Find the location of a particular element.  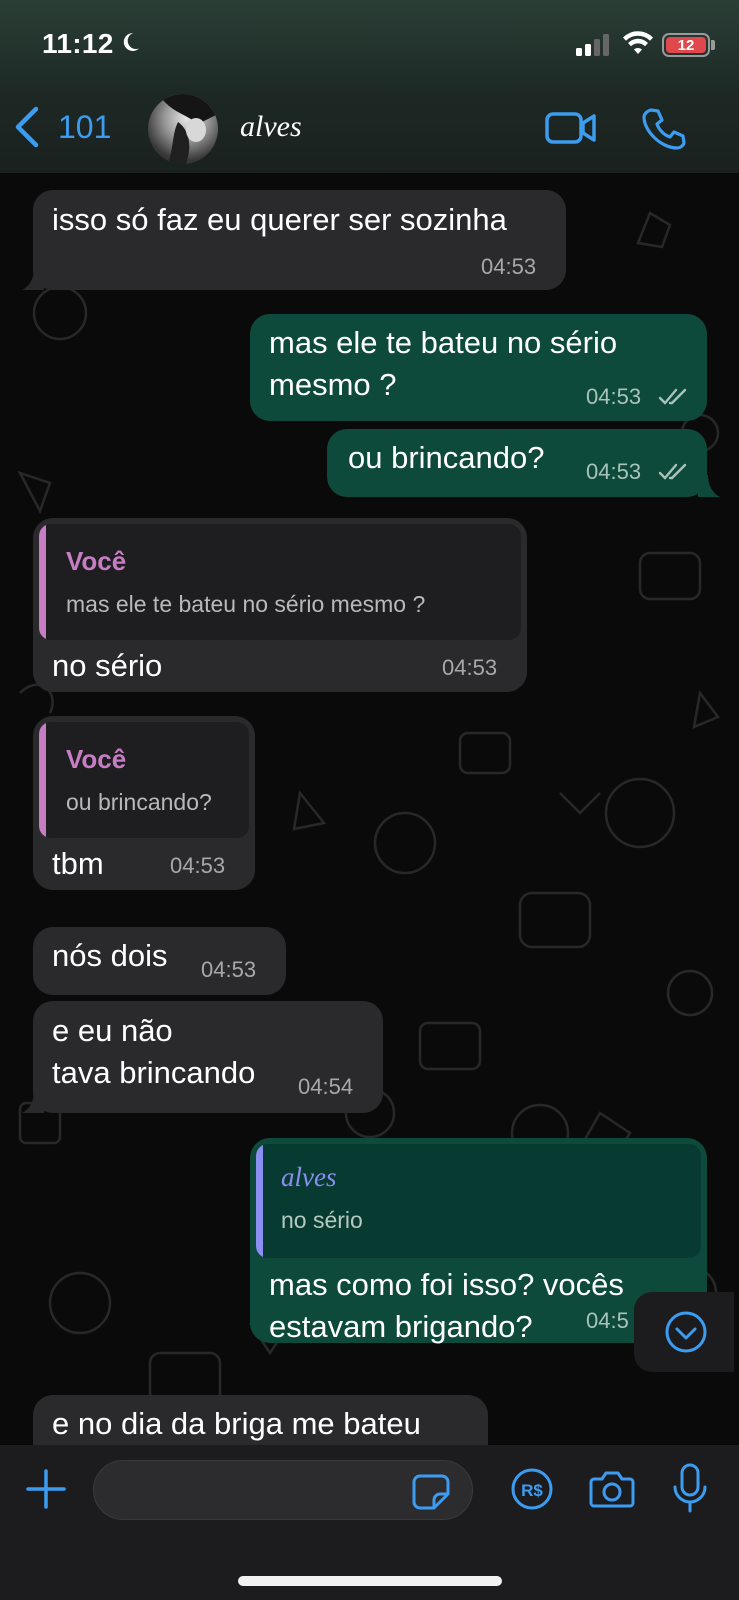

quote-author: alves is located at coordinates (309, 1177).